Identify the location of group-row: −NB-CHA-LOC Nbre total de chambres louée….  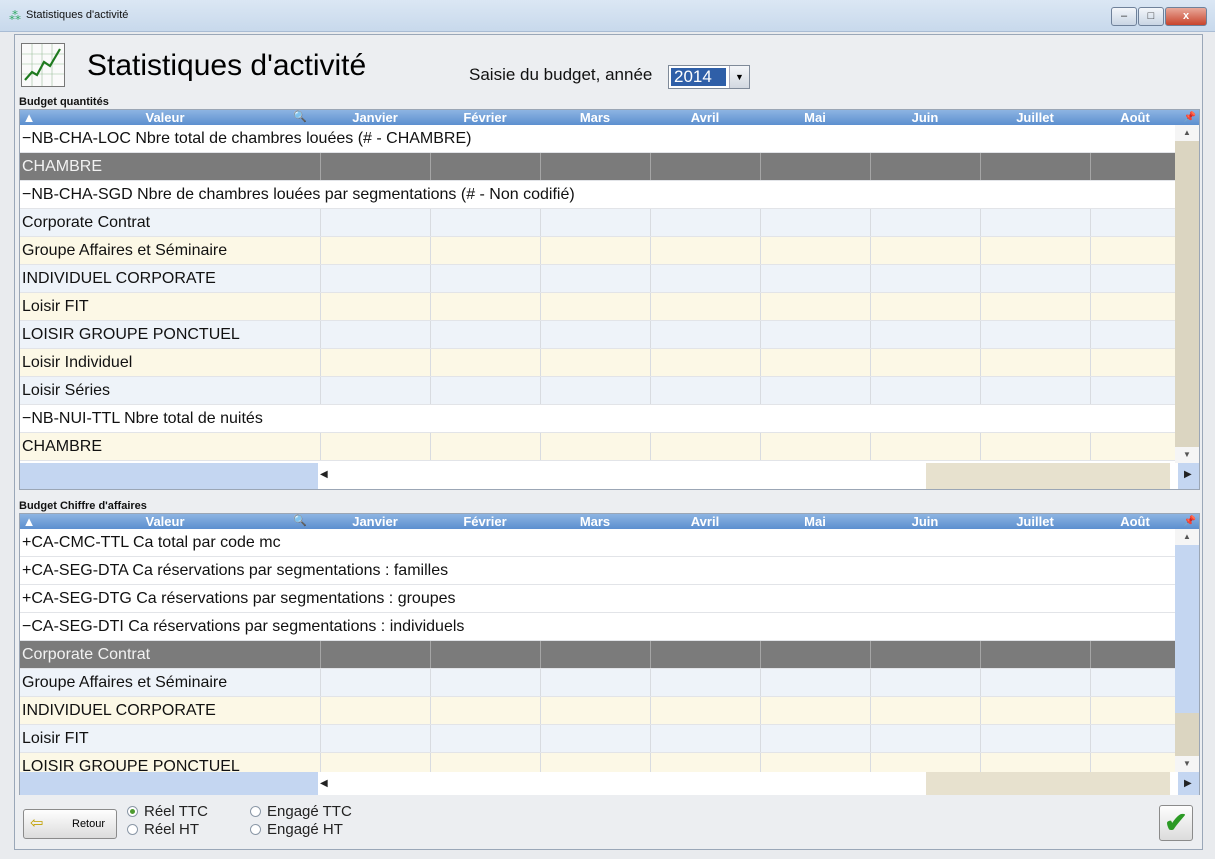
(598, 139).